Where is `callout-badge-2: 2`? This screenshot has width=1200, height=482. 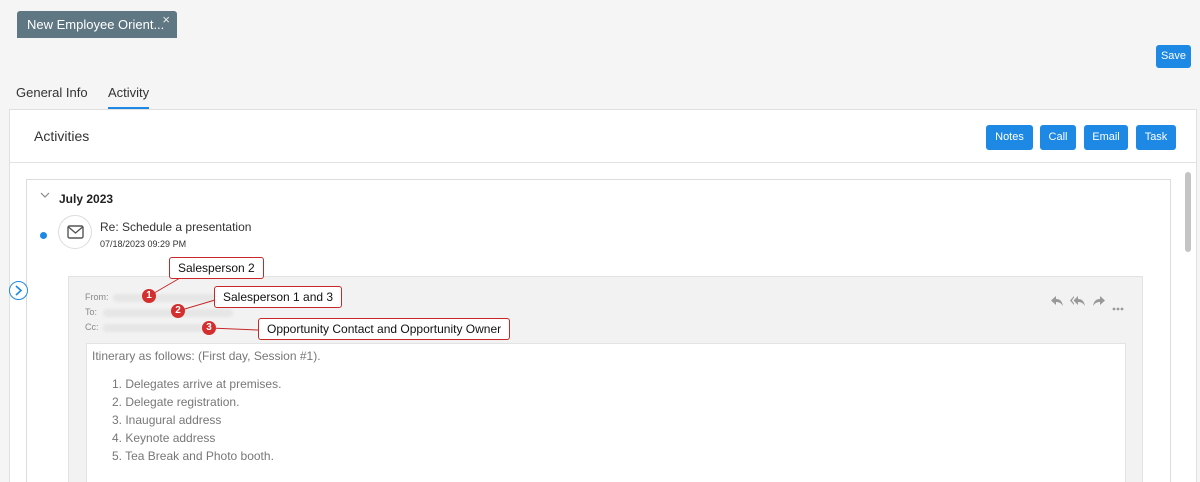
callout-badge-2: 2 is located at coordinates (178, 311).